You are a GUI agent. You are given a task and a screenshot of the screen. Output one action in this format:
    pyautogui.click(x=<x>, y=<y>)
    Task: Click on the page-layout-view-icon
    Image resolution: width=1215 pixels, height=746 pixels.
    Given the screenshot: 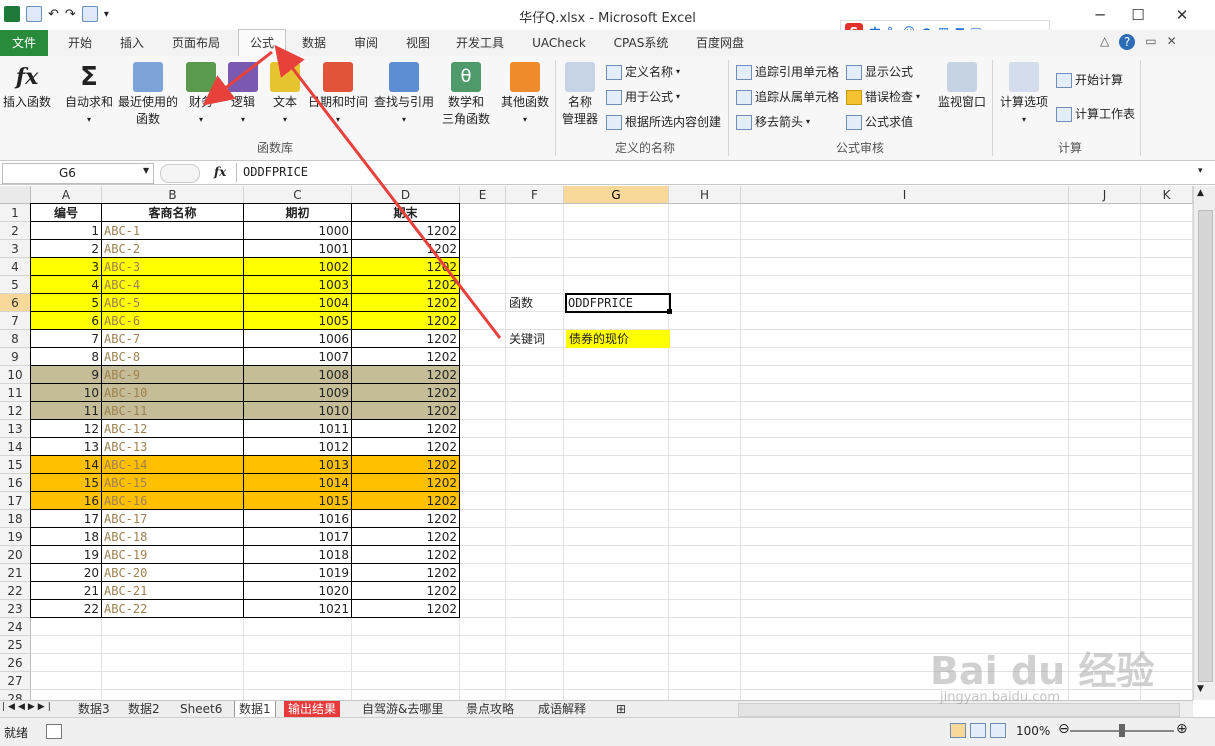 What is the action you would take?
    pyautogui.click(x=978, y=730)
    